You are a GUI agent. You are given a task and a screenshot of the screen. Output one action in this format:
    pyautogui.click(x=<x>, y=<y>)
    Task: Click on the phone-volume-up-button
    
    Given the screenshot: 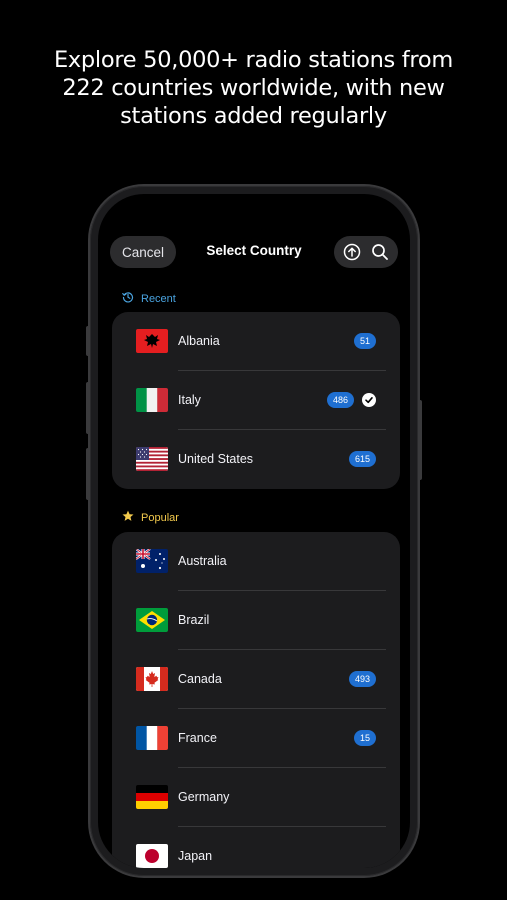 What is the action you would take?
    pyautogui.click(x=88, y=408)
    